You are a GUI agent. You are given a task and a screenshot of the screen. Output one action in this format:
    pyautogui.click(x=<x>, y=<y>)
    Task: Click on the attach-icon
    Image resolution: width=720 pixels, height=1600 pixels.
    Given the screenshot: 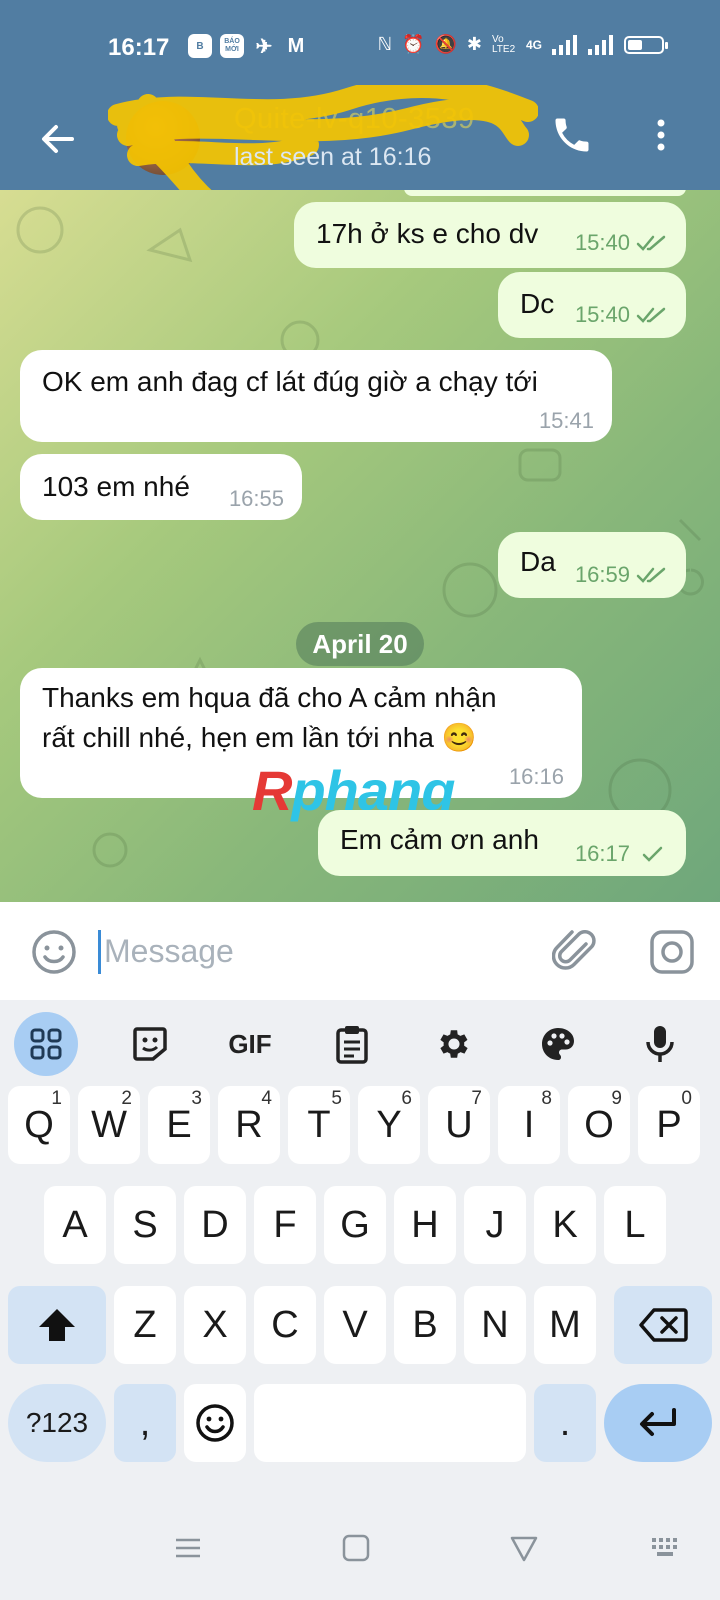 What is the action you would take?
    pyautogui.click(x=576, y=951)
    